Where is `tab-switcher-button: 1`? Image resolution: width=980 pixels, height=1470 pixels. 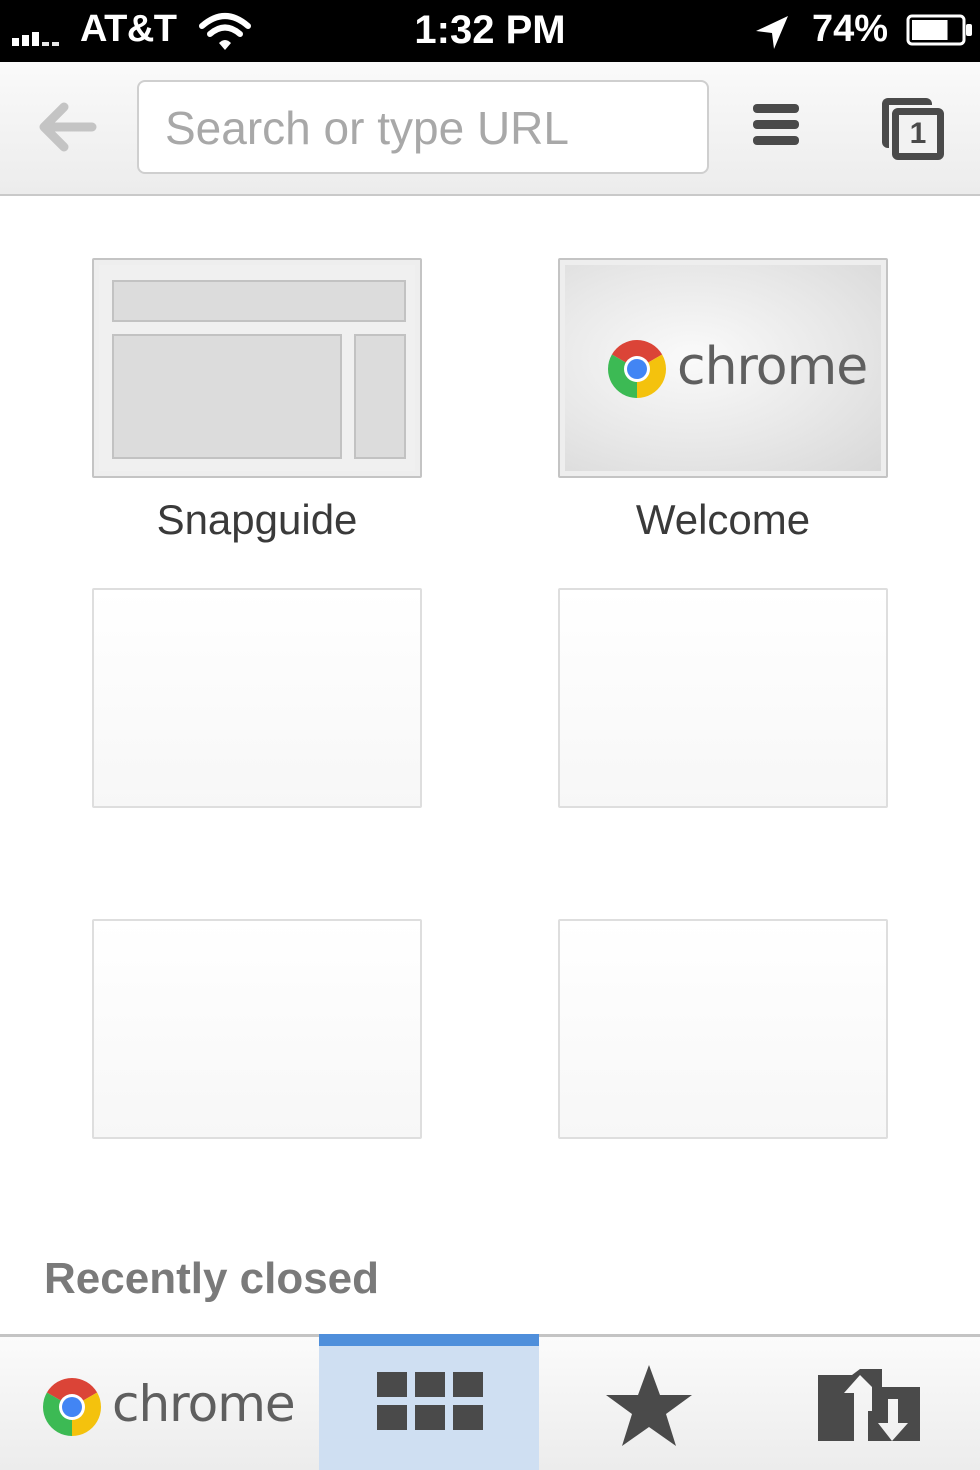
tab-switcher-button: 1 is located at coordinates (912, 130).